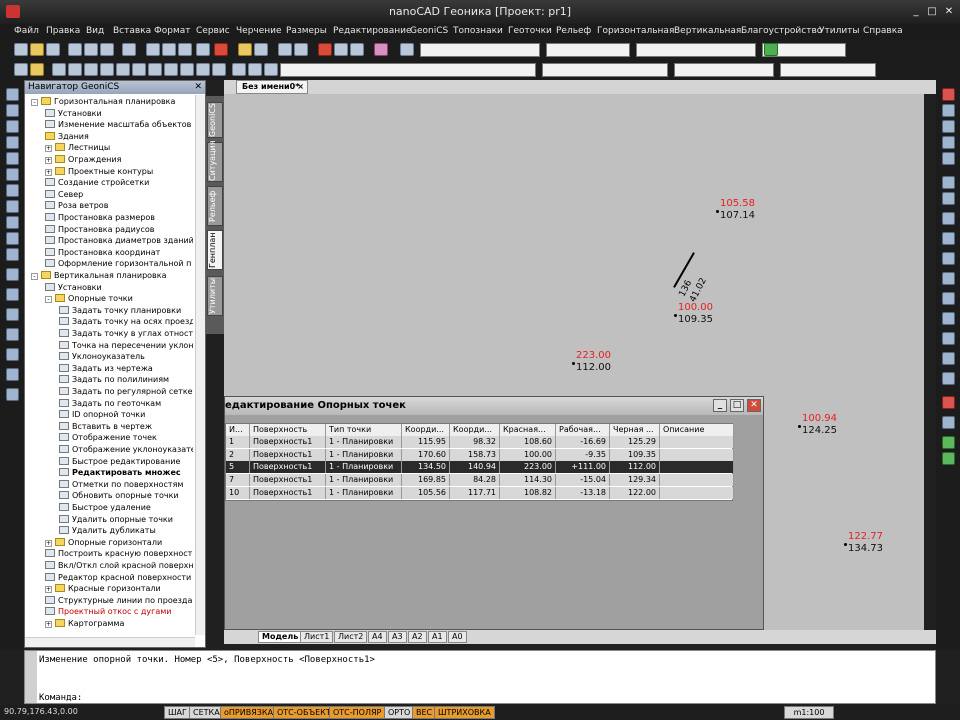 Image resolution: width=960 pixels, height=720 pixels. I want to click on grid-cell: 84.28, so click(475, 480).